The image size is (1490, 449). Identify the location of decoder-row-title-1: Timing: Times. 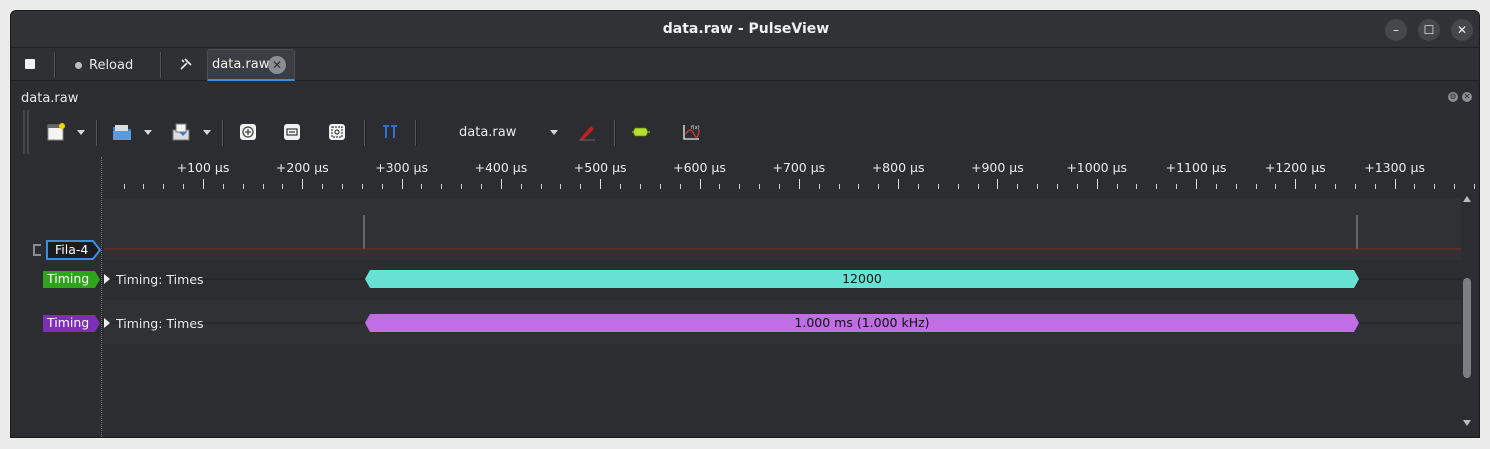
(160, 279).